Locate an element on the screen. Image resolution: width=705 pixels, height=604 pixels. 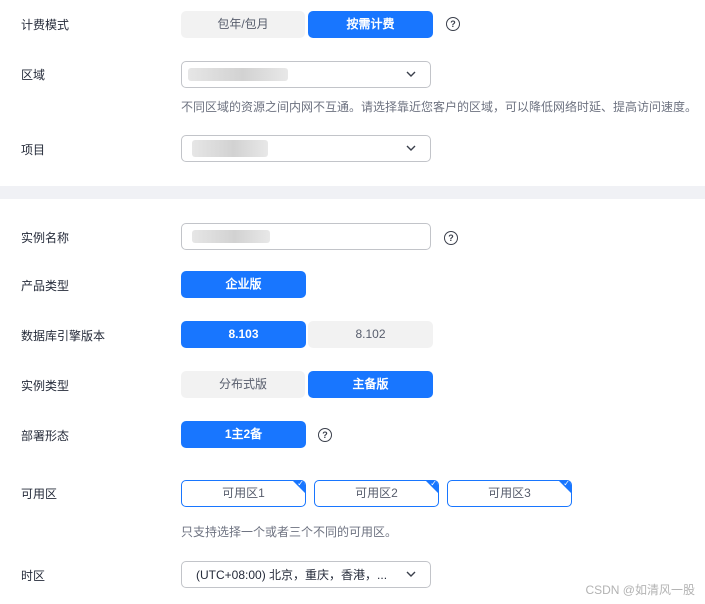
az-option-2: 可用区2 ✓ is located at coordinates (376, 493).